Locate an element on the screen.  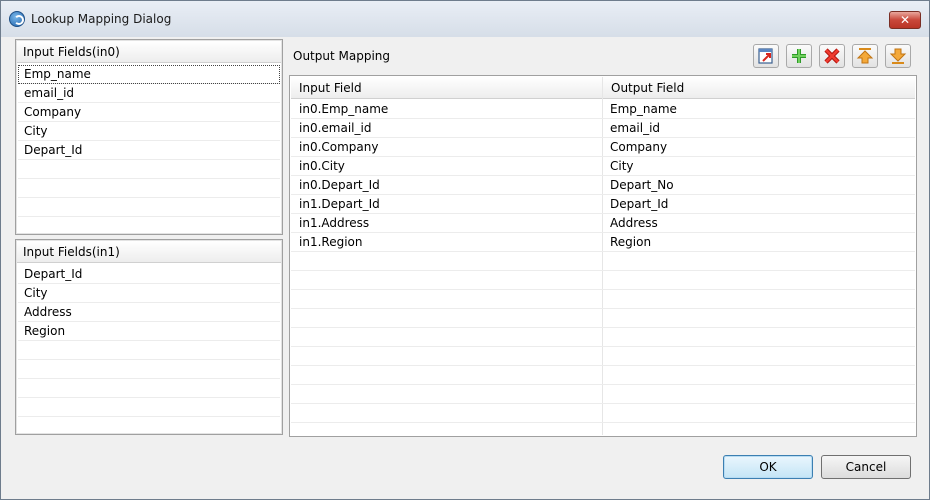
input-field-cell: in0.Company is located at coordinates (334, 147).